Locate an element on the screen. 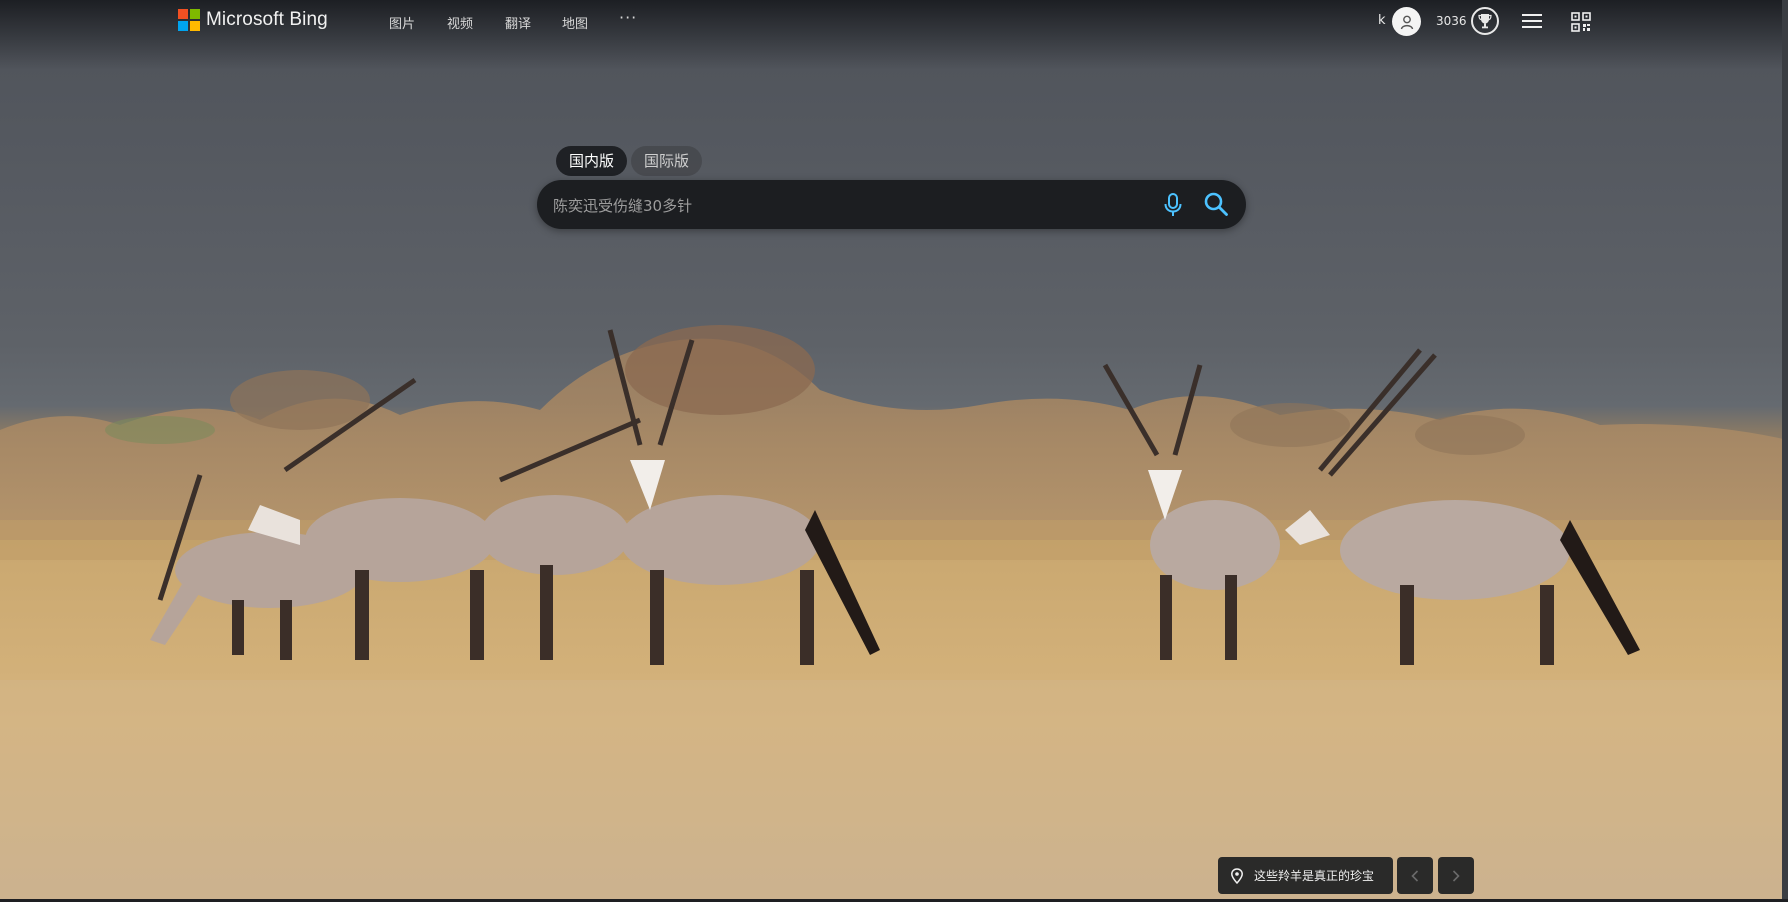 Image resolution: width=1788 pixels, height=902 pixels. qr-code-icon is located at coordinates (1581, 22).